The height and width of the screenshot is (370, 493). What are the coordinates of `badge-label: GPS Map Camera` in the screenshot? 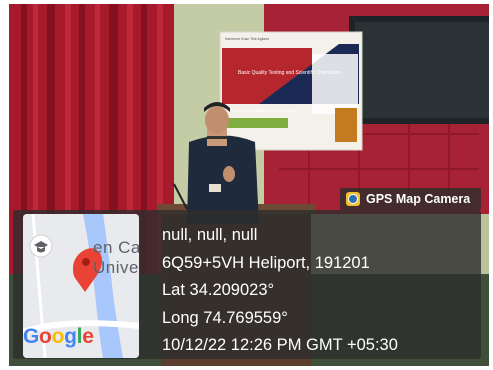 It's located at (418, 199).